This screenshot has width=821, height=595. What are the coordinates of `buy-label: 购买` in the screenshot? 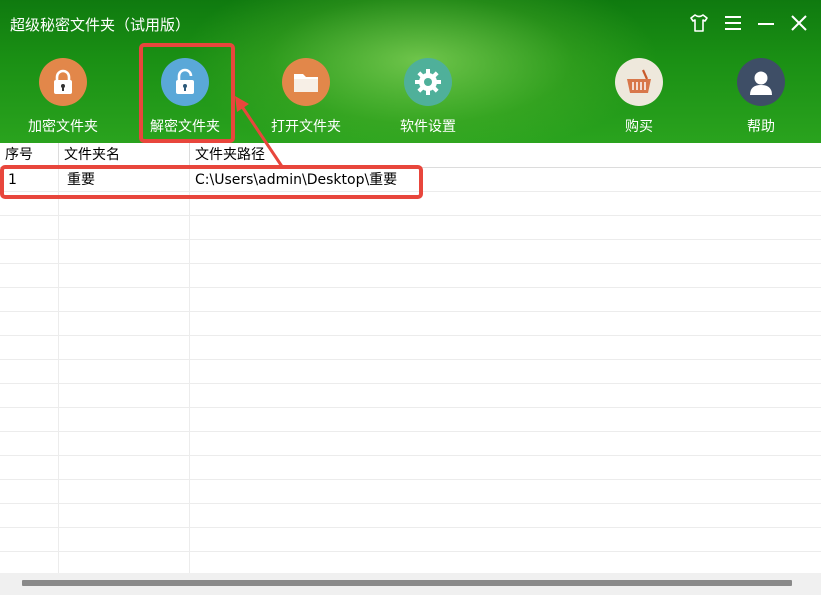 It's located at (639, 127).